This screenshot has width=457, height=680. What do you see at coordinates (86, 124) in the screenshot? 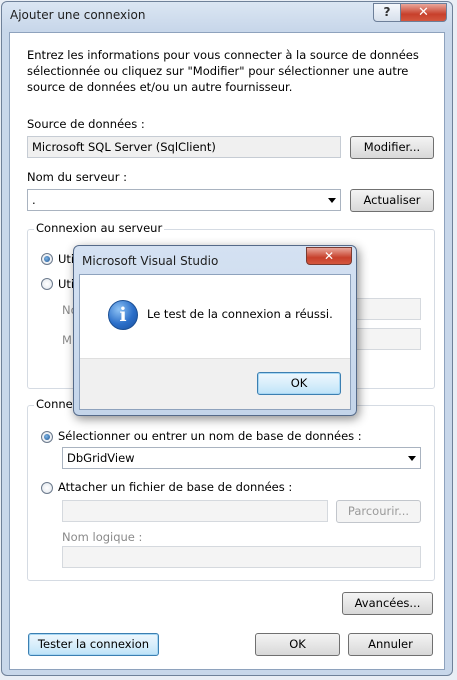
I see `datasource-label: Source de données :` at bounding box center [86, 124].